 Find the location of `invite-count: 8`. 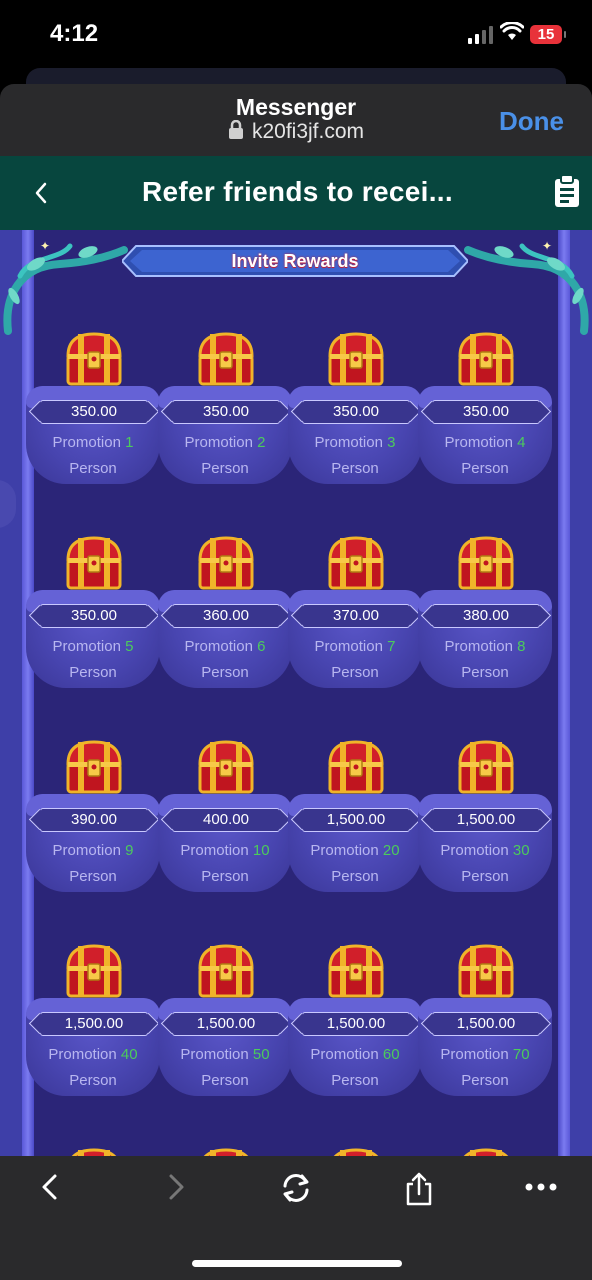

invite-count: 8 is located at coordinates (521, 646).